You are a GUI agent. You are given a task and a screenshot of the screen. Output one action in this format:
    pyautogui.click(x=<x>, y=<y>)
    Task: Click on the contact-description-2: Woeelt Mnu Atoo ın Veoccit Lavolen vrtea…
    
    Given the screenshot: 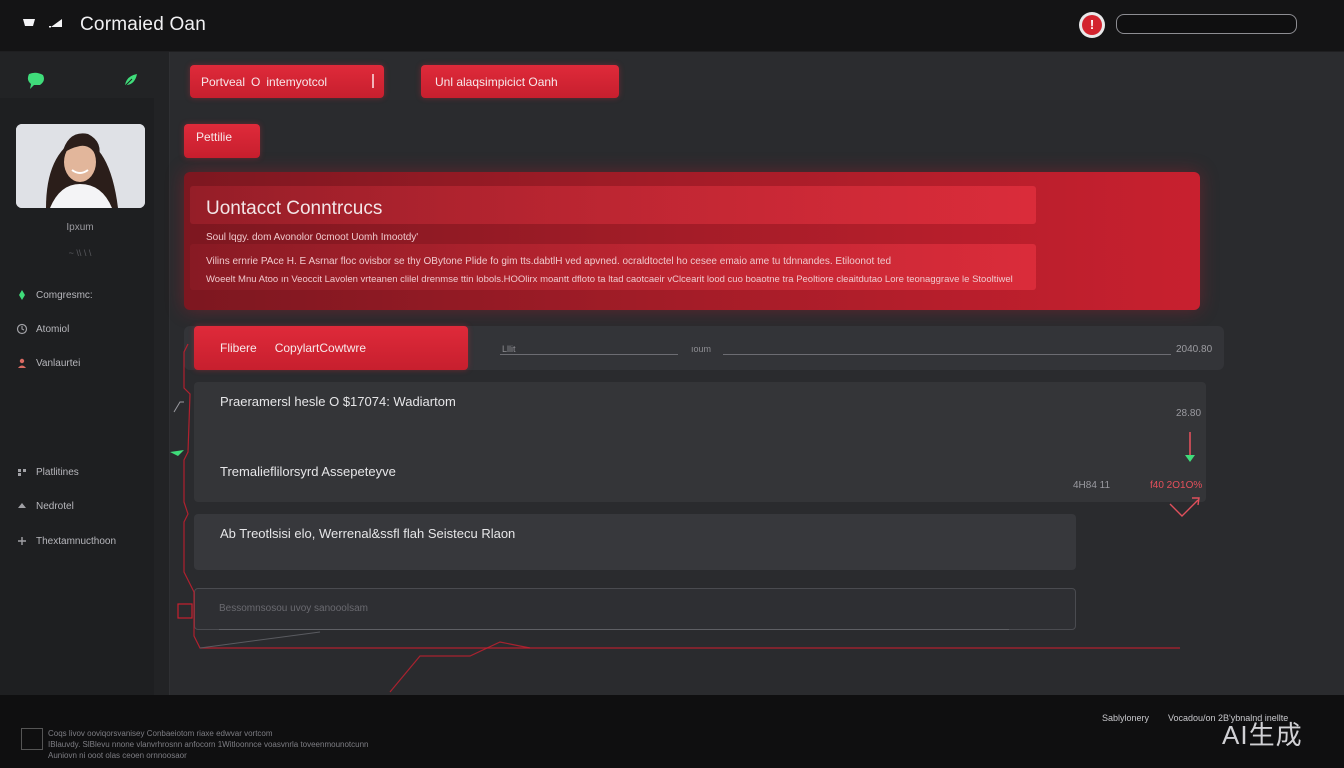 What is the action you would take?
    pyautogui.click(x=609, y=279)
    